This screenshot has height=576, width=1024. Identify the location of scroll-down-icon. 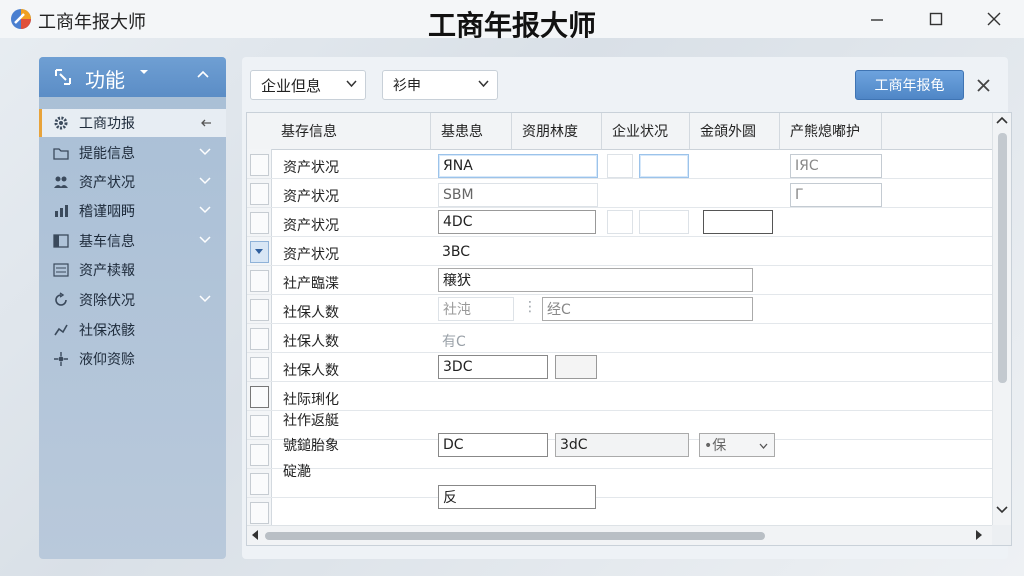
(1003, 512).